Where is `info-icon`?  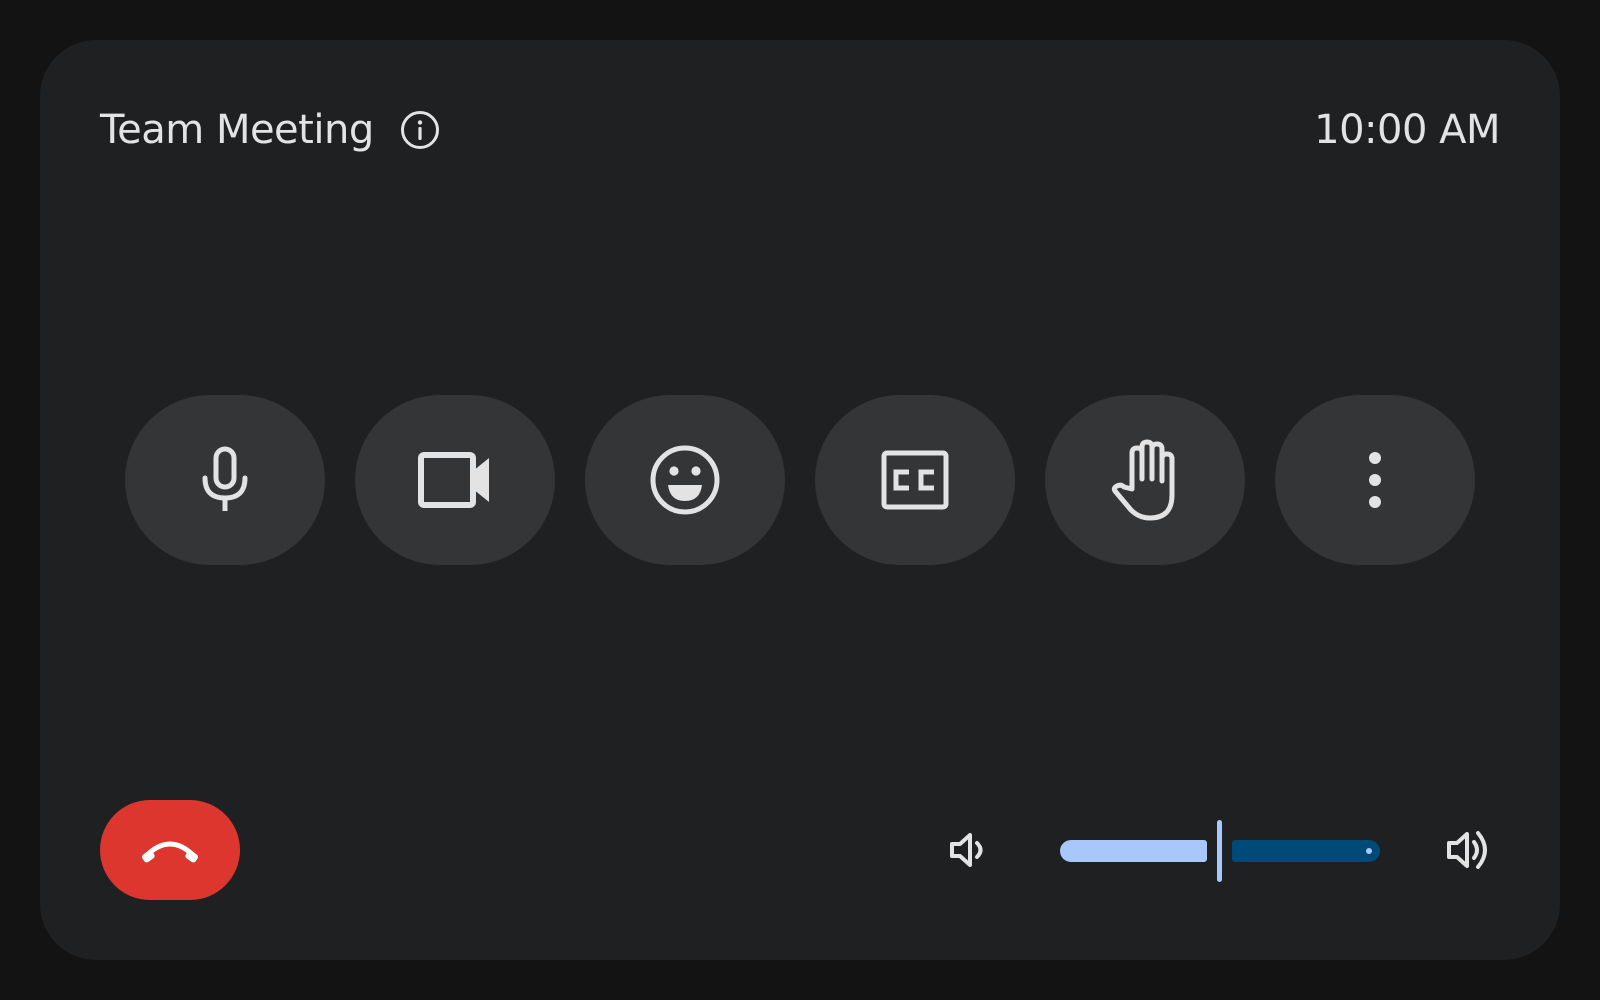
info-icon is located at coordinates (419, 130).